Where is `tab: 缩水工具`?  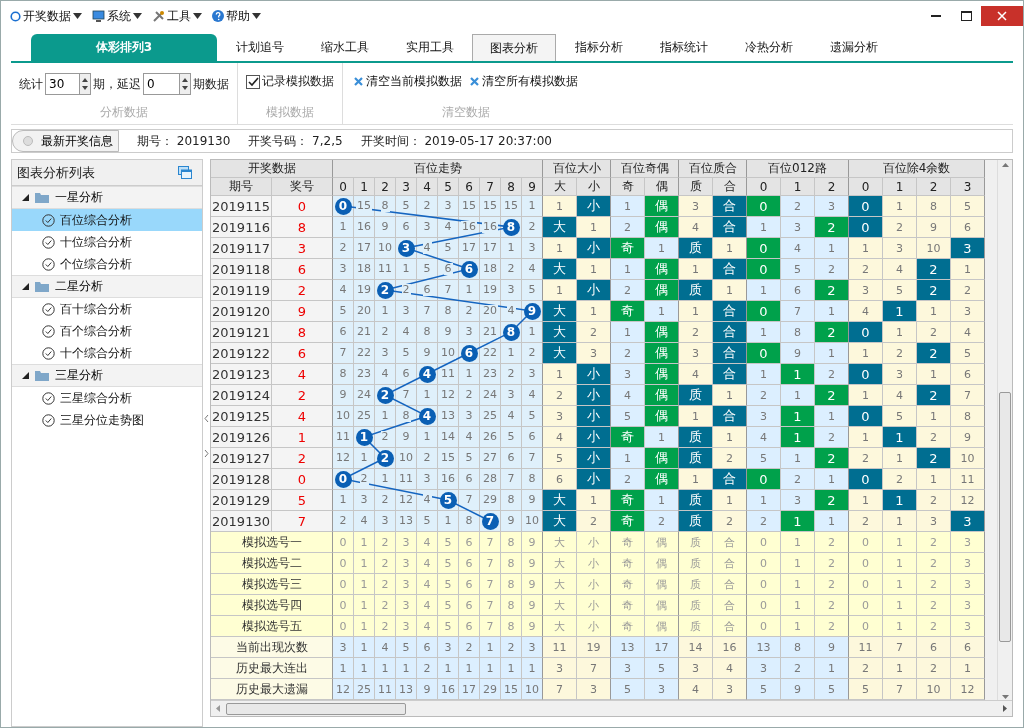 tab: 缩水工具 is located at coordinates (344, 47).